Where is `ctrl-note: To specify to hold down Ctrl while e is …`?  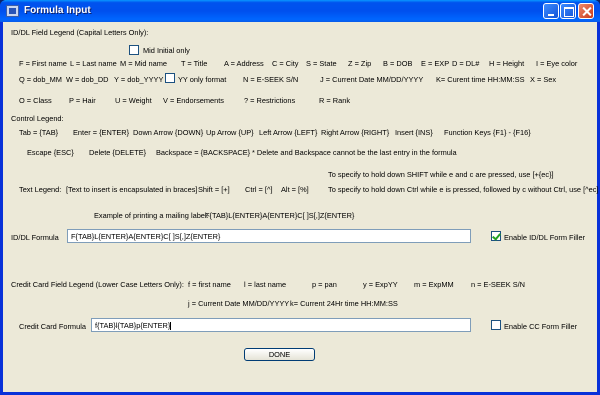 ctrl-note: To specify to hold down Ctrl while e is … is located at coordinates (463, 189).